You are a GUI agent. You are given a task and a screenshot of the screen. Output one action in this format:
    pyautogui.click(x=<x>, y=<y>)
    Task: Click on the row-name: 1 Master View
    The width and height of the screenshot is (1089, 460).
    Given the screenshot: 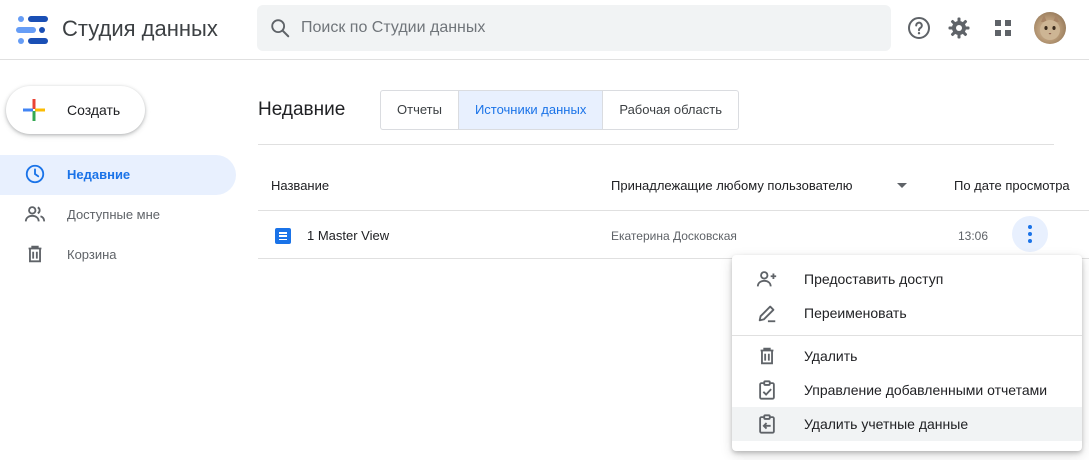 What is the action you would take?
    pyautogui.click(x=348, y=235)
    